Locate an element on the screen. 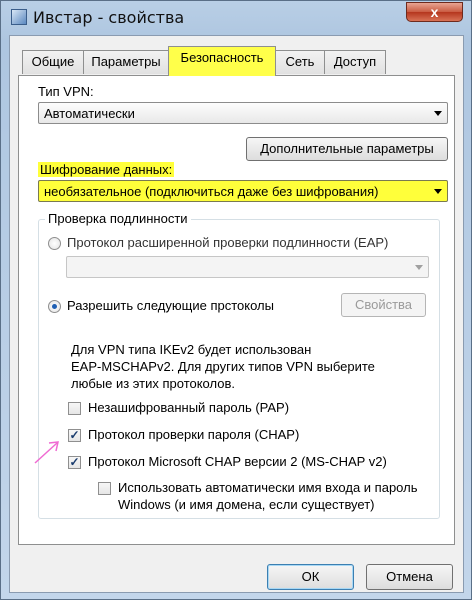 The image size is (472, 600). network-connection-icon is located at coordinates (19, 17).